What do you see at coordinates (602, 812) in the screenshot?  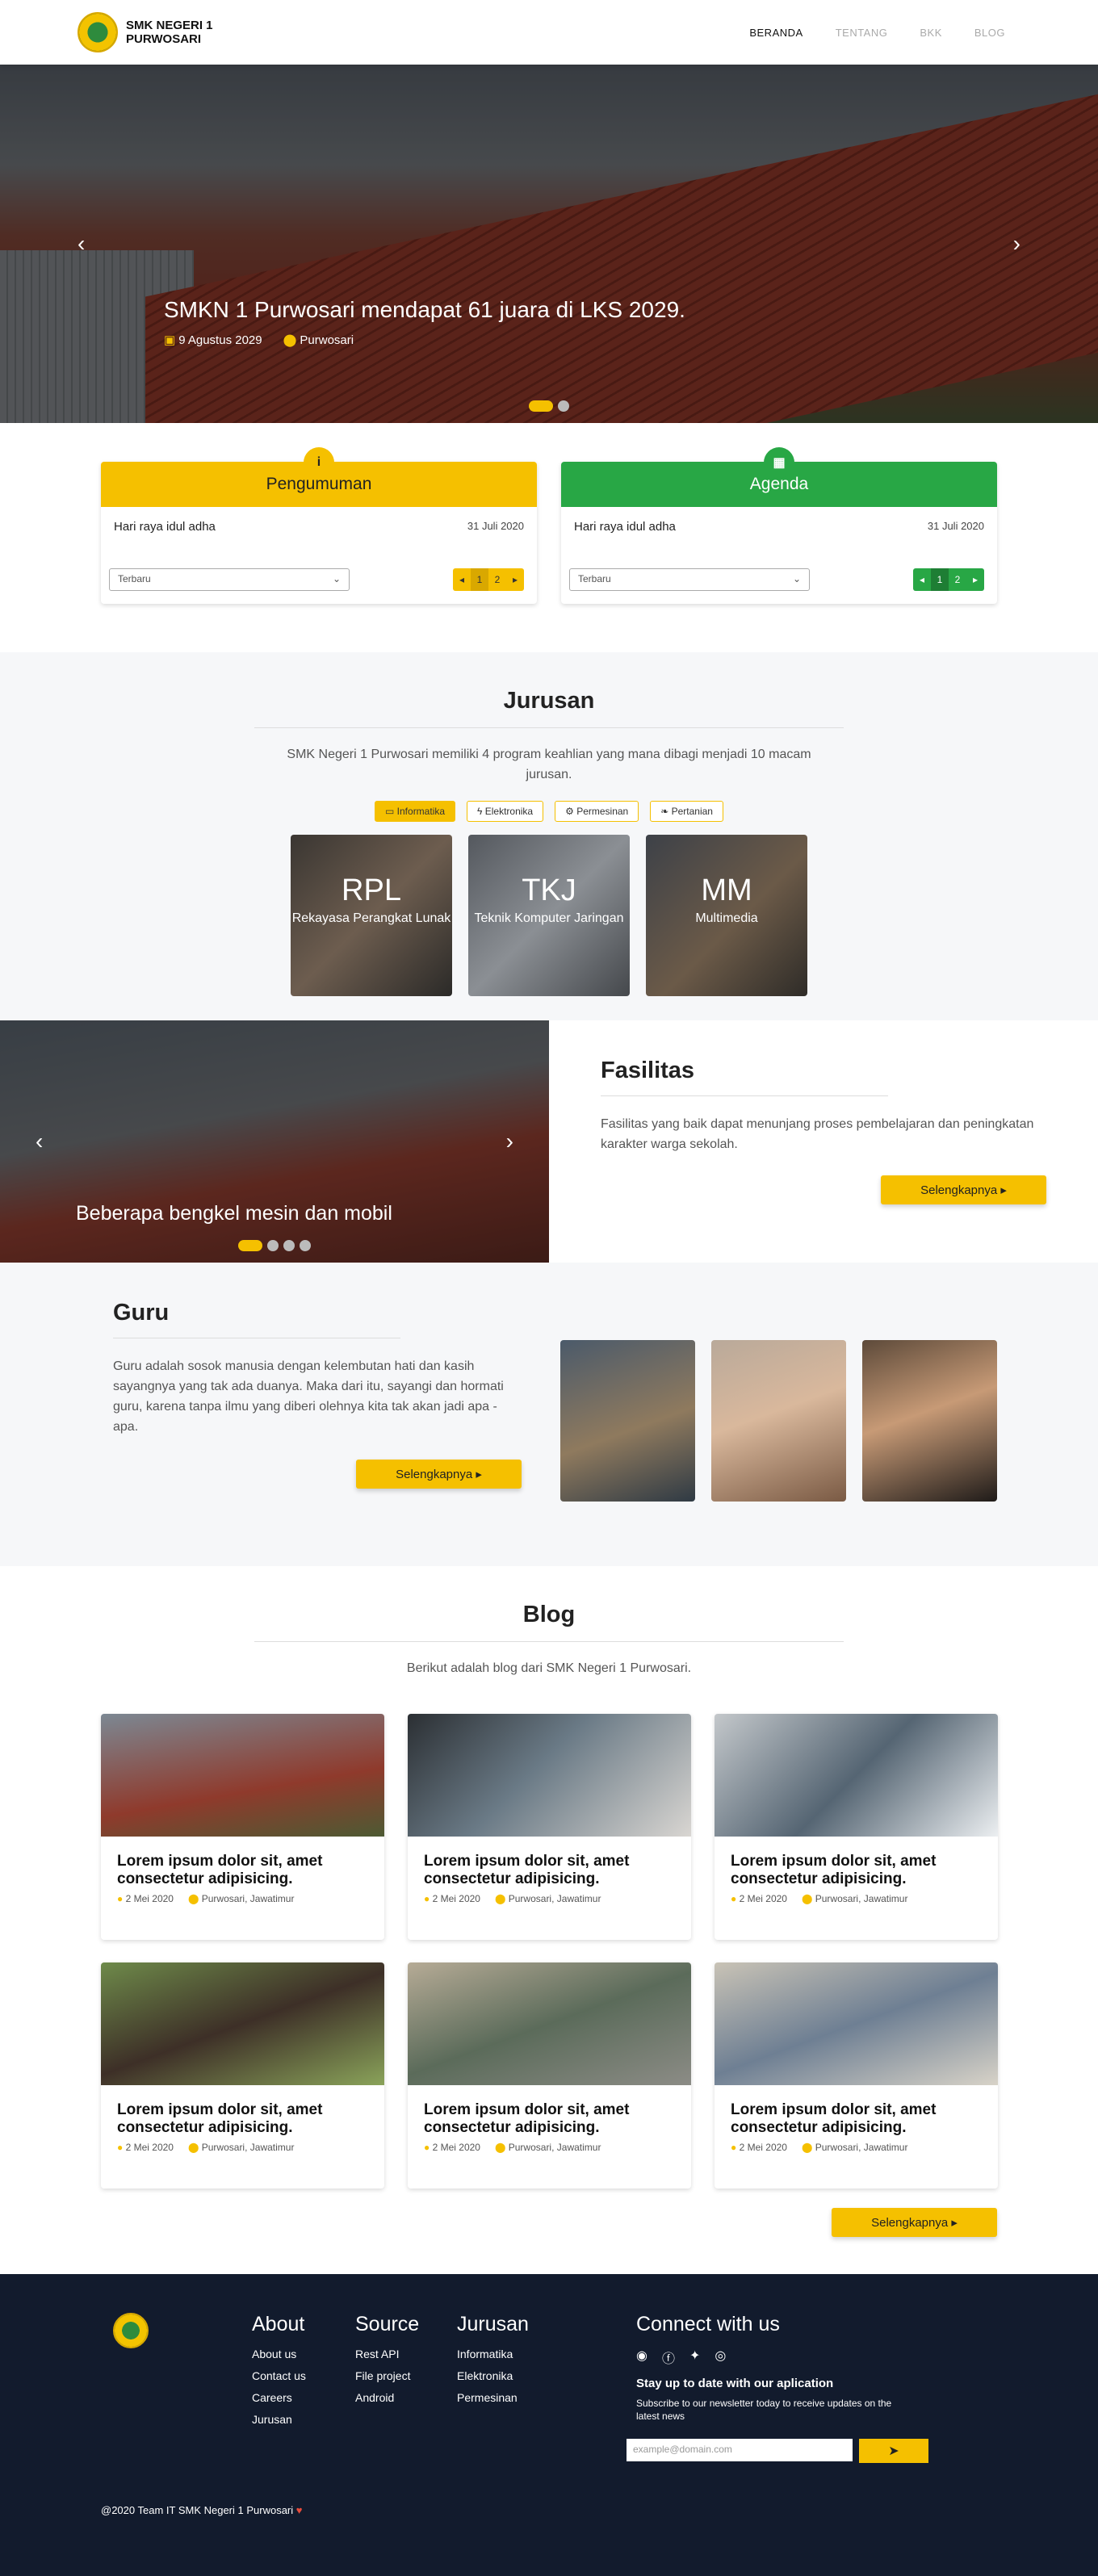 I see `tab-permesinan-label: Permesinan` at bounding box center [602, 812].